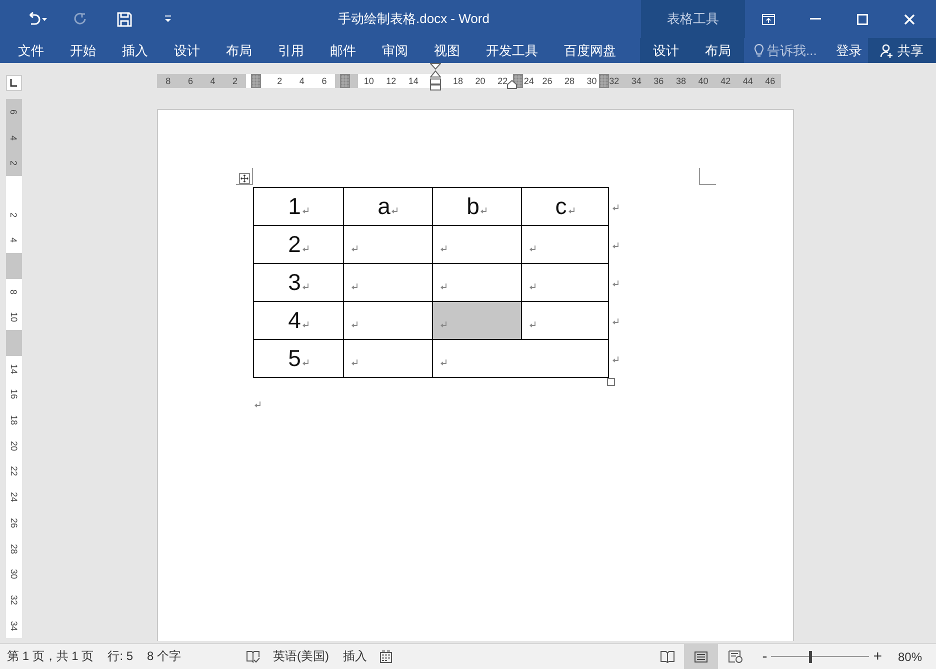 The image size is (936, 669). What do you see at coordinates (693, 19) in the screenshot?
I see `context-label: 表格工具` at bounding box center [693, 19].